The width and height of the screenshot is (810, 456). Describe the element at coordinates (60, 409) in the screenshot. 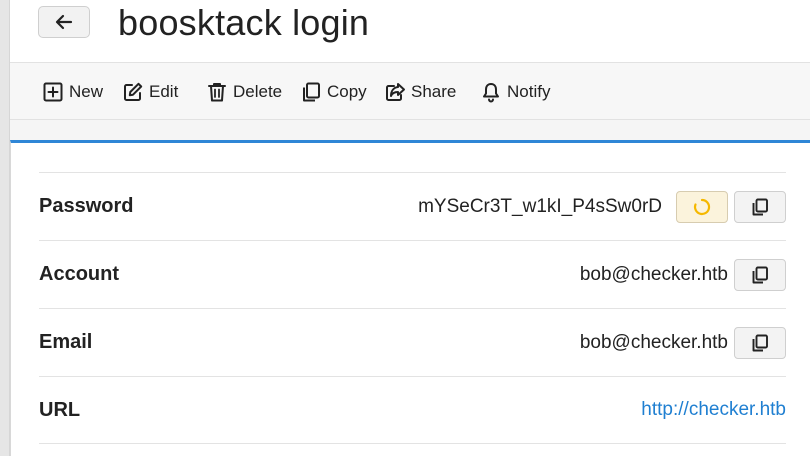

I see `field-label: URL` at that location.